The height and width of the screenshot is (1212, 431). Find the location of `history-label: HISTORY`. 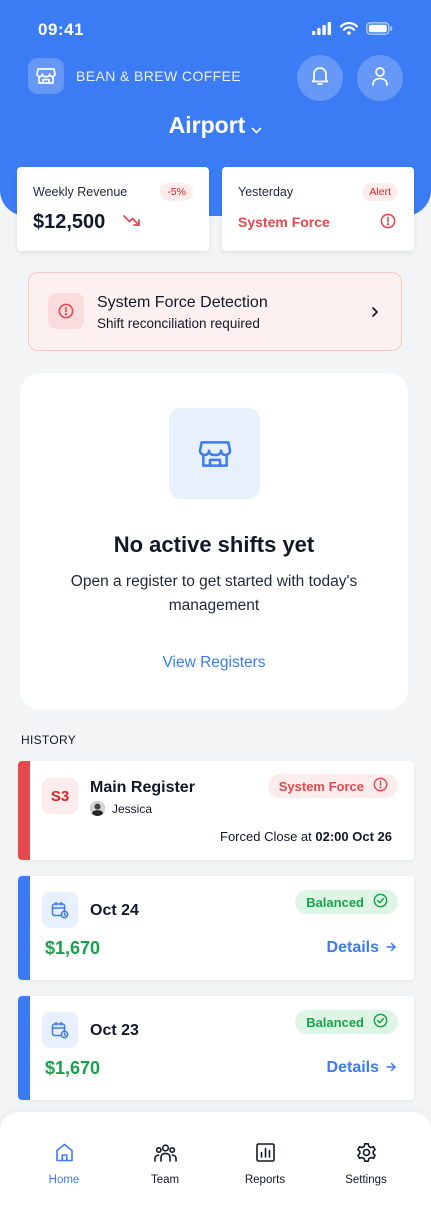

history-label: HISTORY is located at coordinates (49, 740).